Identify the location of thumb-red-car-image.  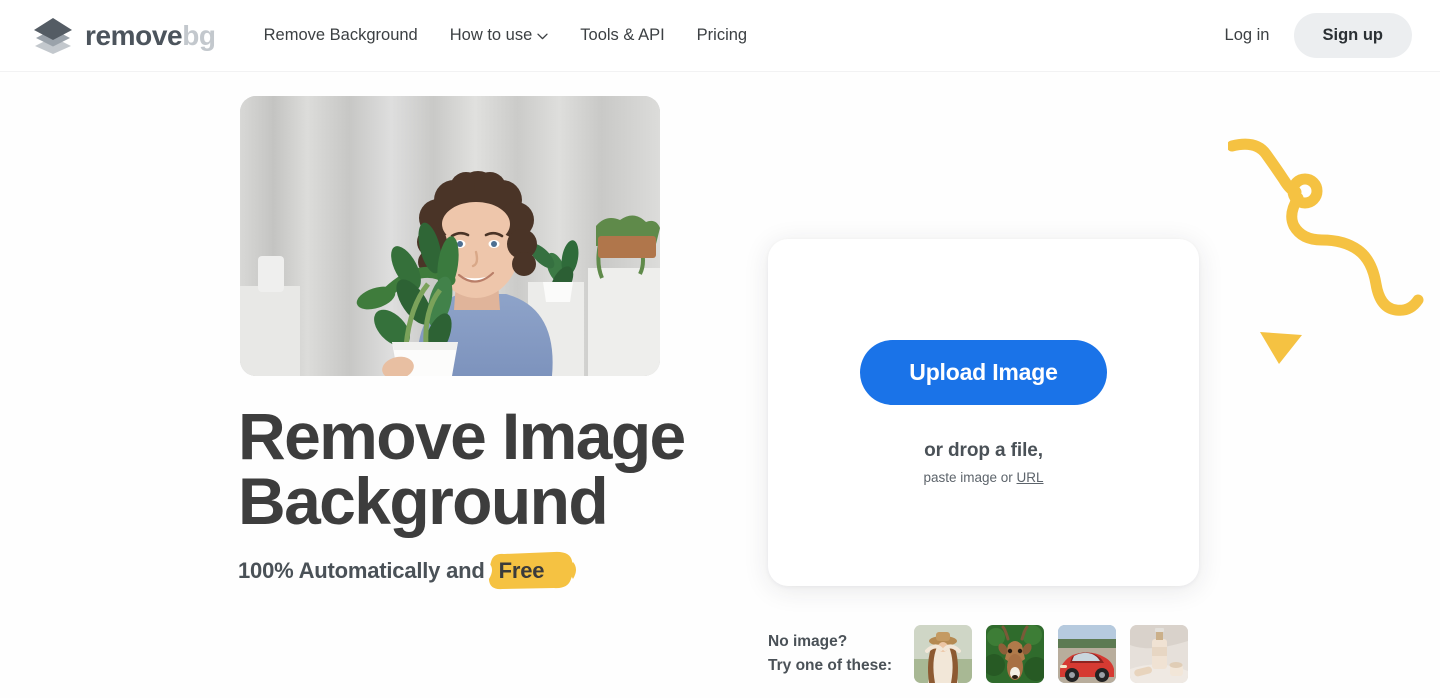
(1087, 654).